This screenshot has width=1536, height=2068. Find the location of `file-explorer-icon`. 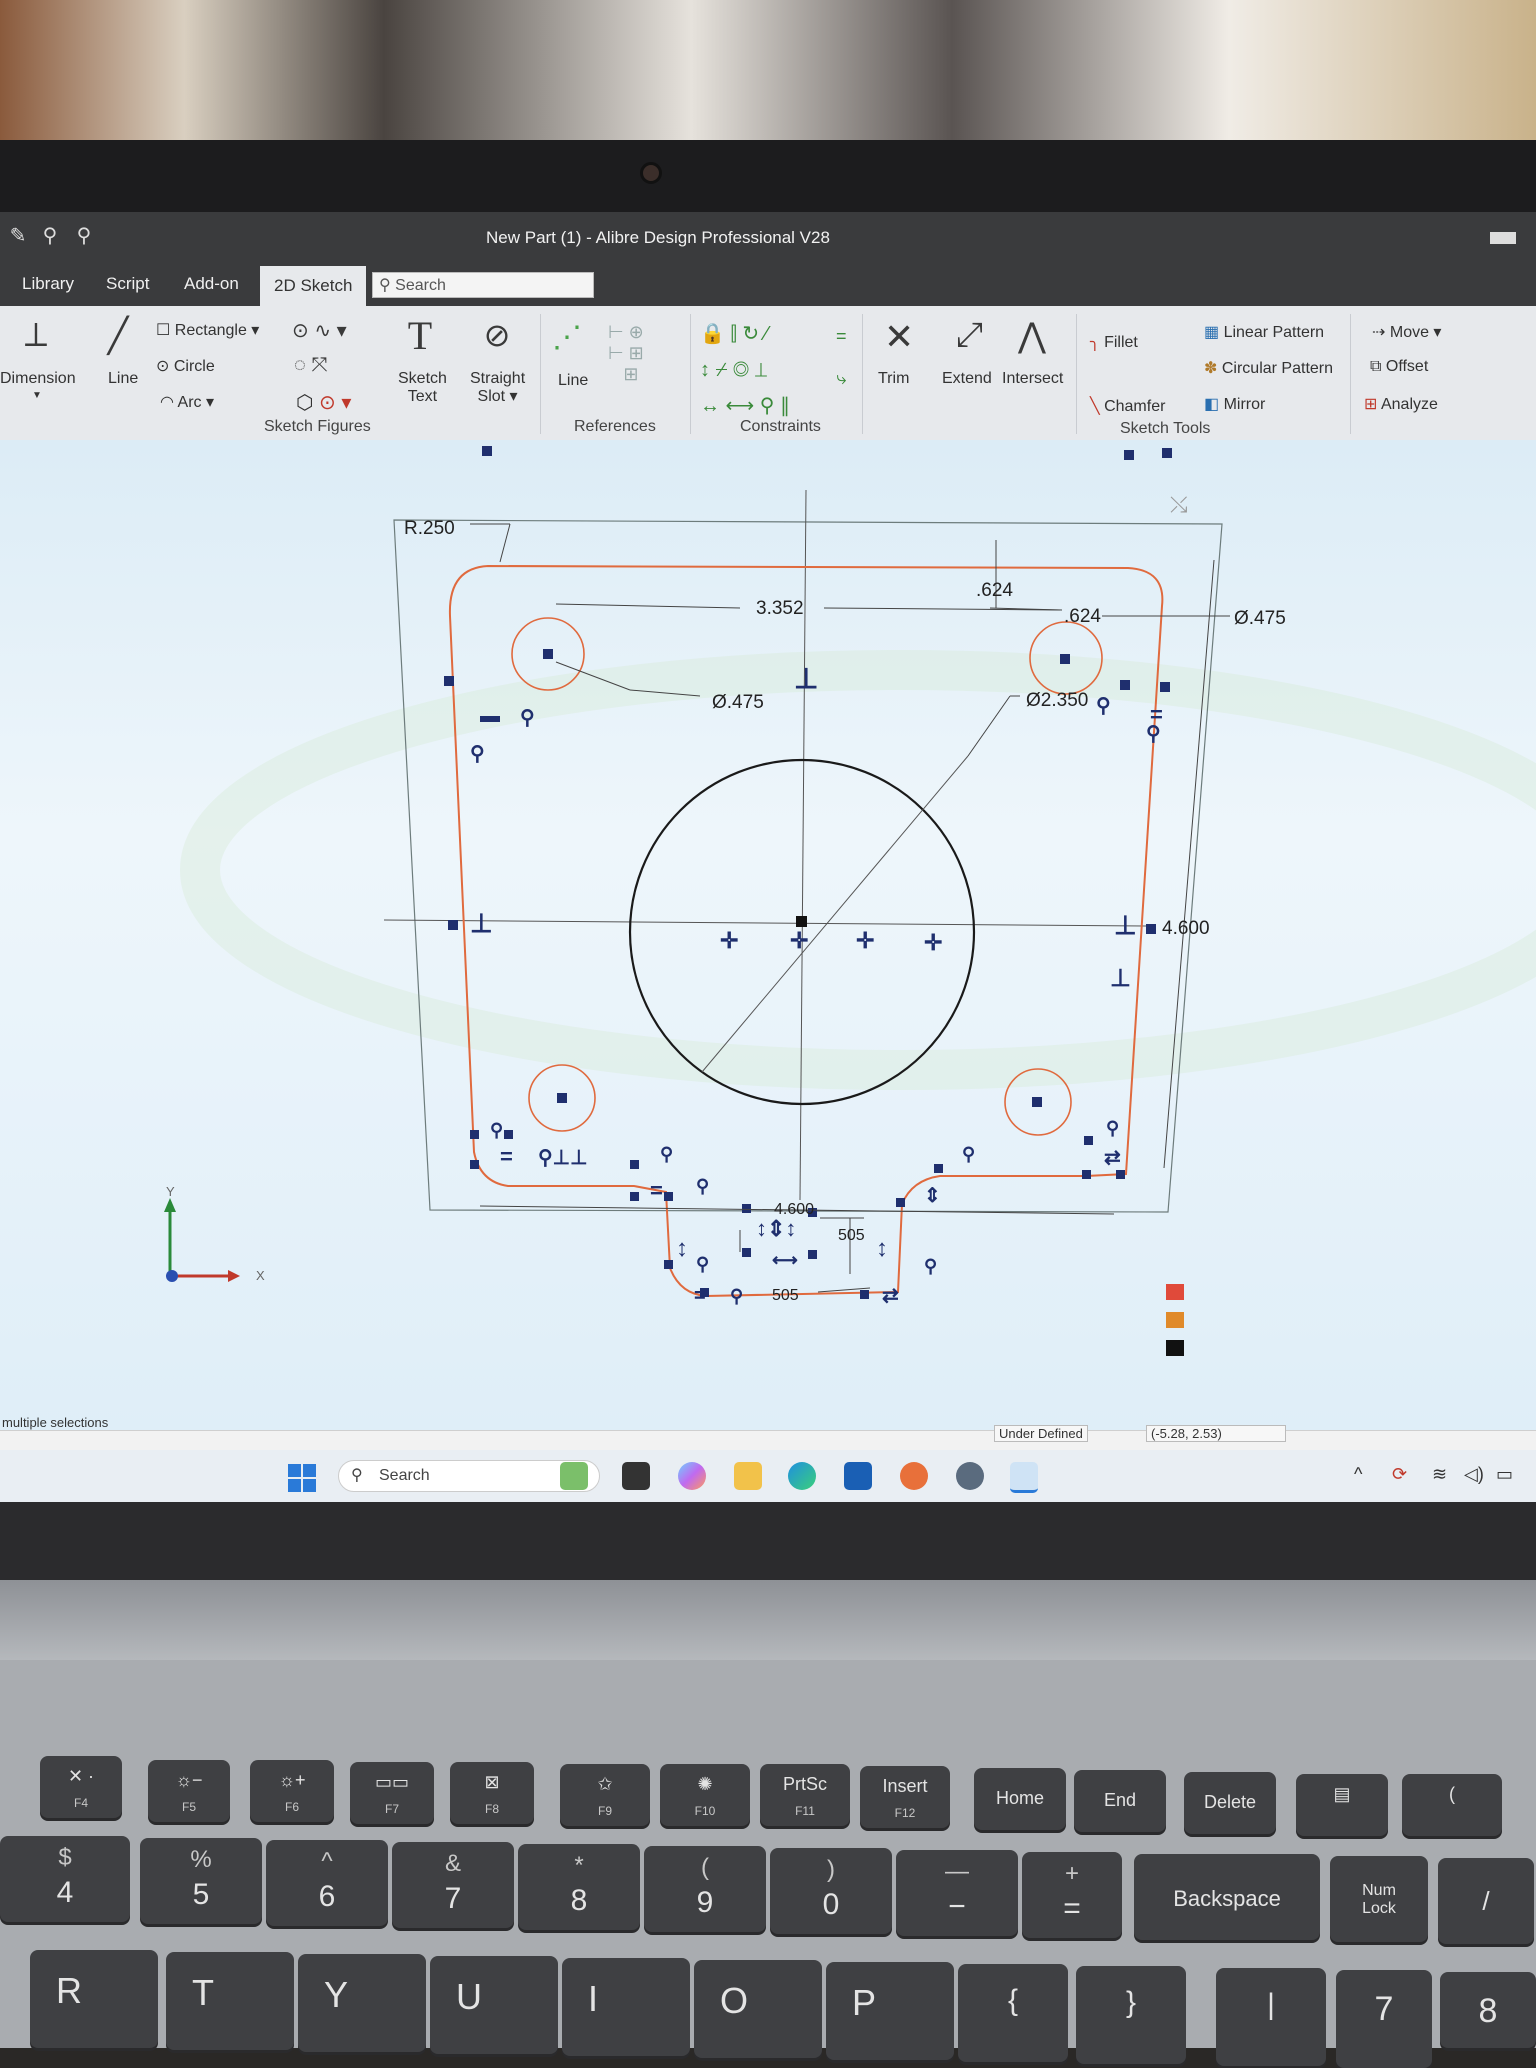

file-explorer-icon is located at coordinates (748, 1476).